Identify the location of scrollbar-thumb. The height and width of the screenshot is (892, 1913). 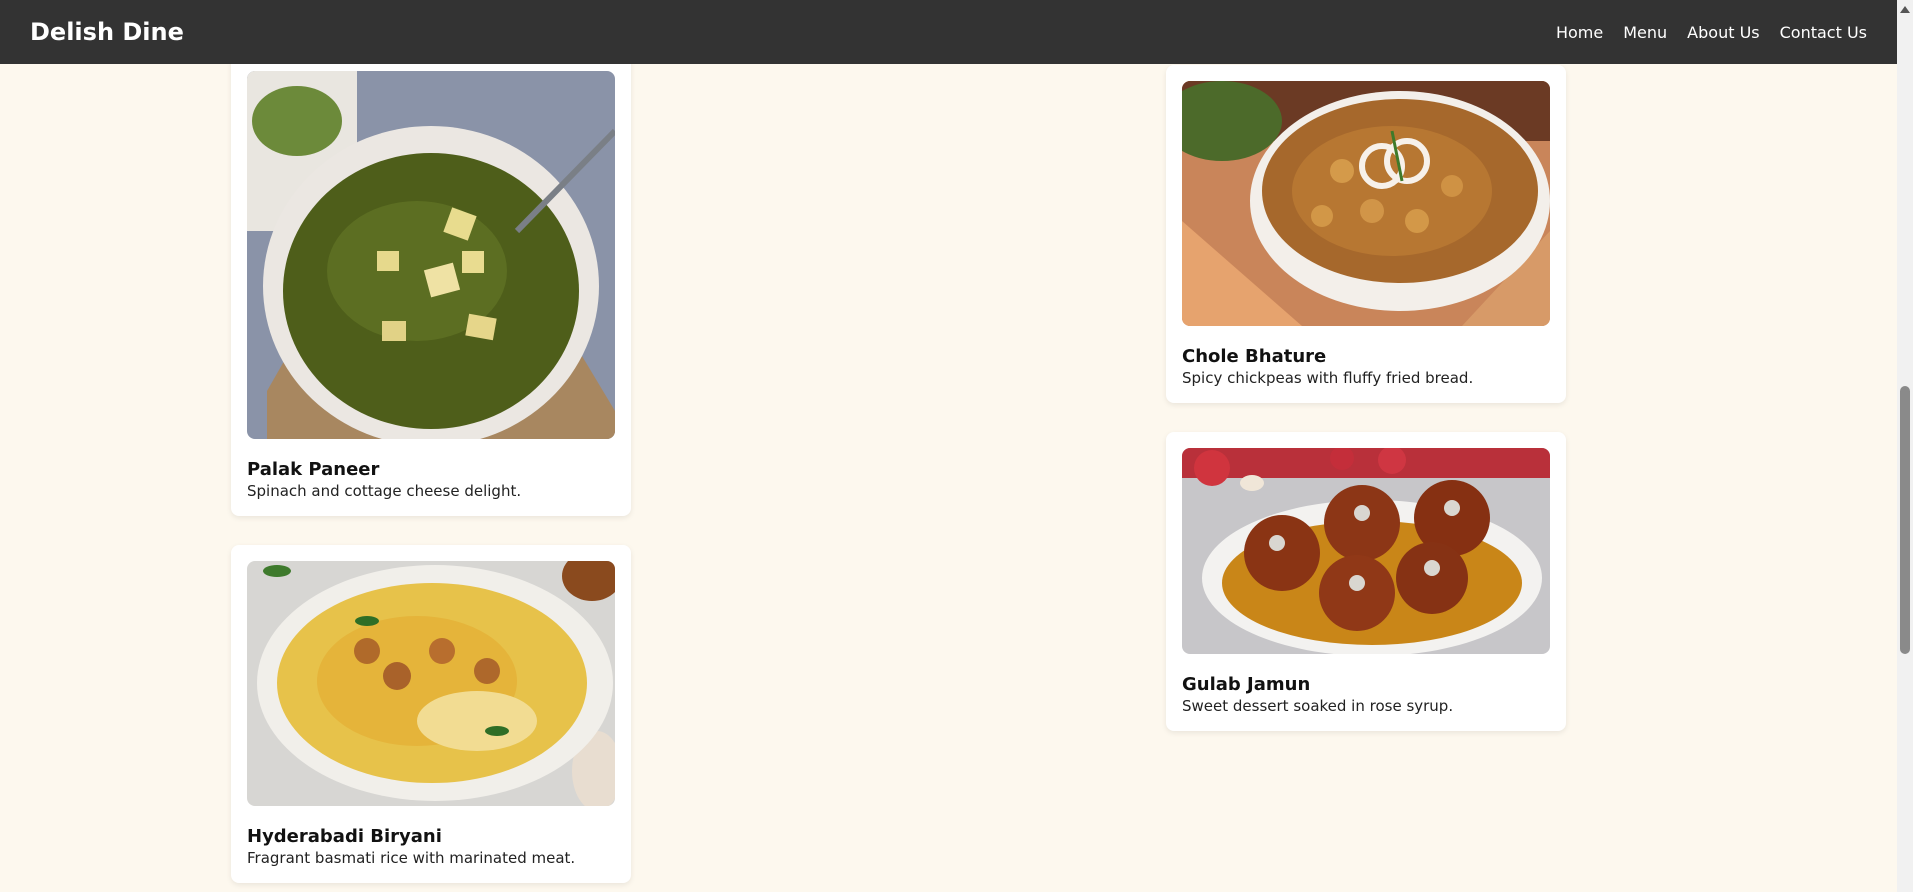
(1905, 520).